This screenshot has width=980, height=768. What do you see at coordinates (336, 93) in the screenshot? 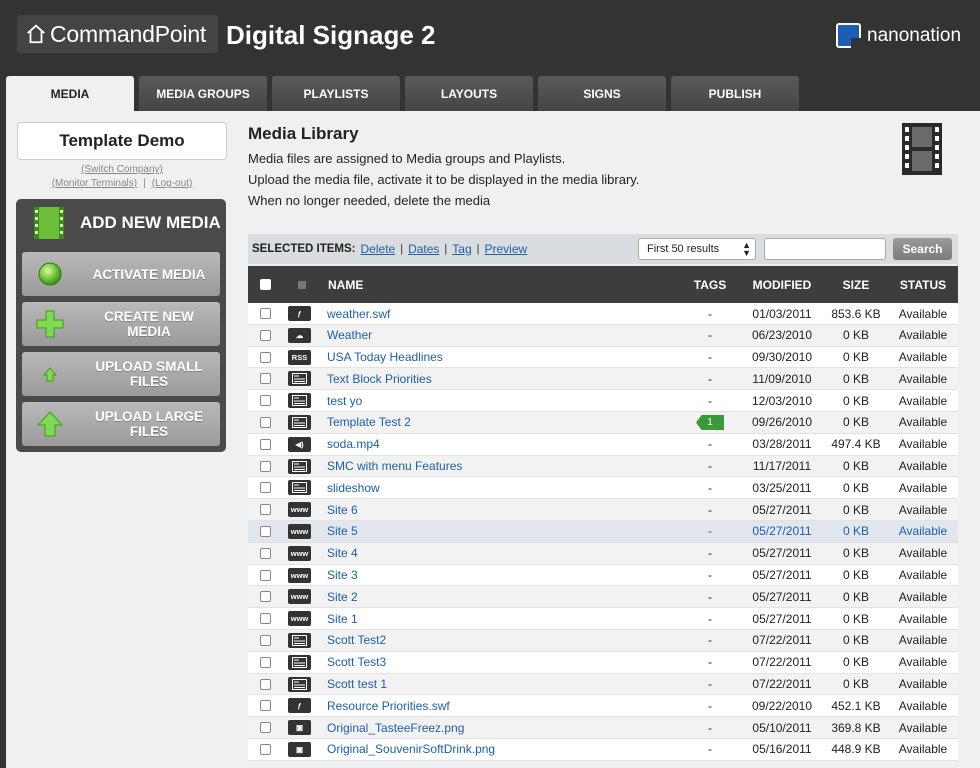
I see `tab-playlists: PLAYLISTS` at bounding box center [336, 93].